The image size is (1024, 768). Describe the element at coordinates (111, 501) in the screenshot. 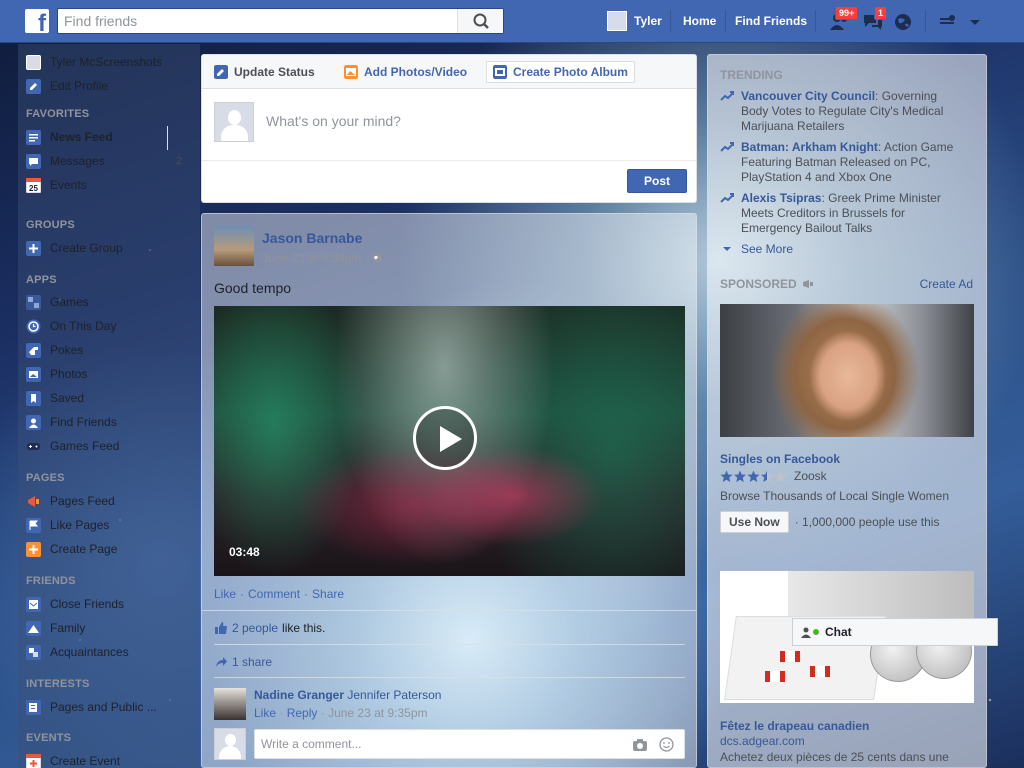

I see `sidebar-item-pages-feed: Pages Feed` at that location.